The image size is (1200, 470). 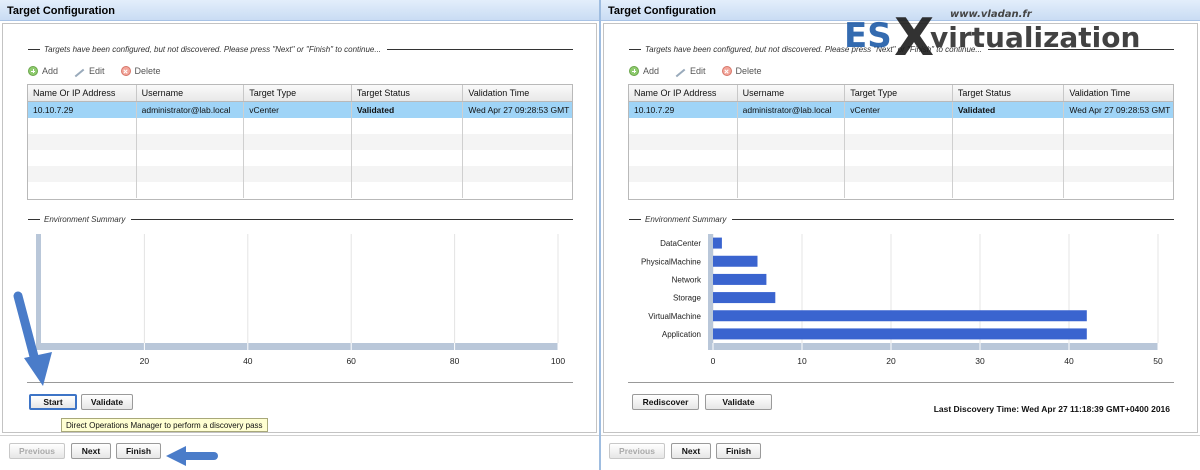 I want to click on cell-type: vCenter, so click(x=899, y=110).